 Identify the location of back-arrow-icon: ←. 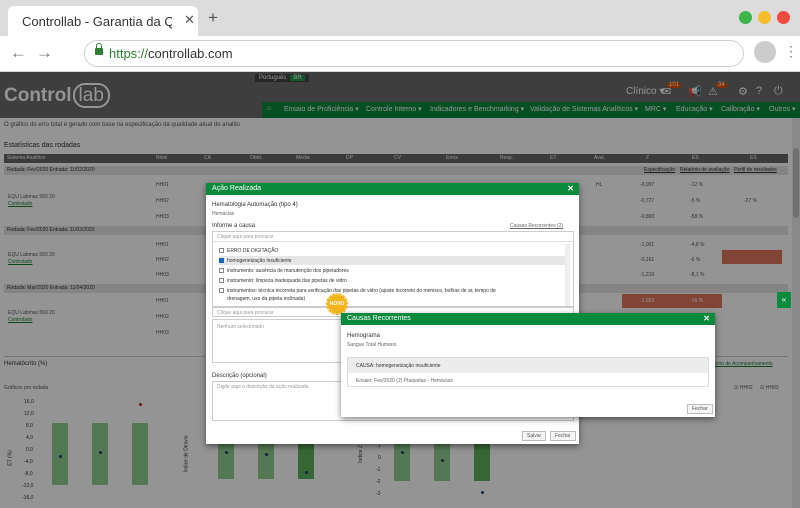
(18, 53).